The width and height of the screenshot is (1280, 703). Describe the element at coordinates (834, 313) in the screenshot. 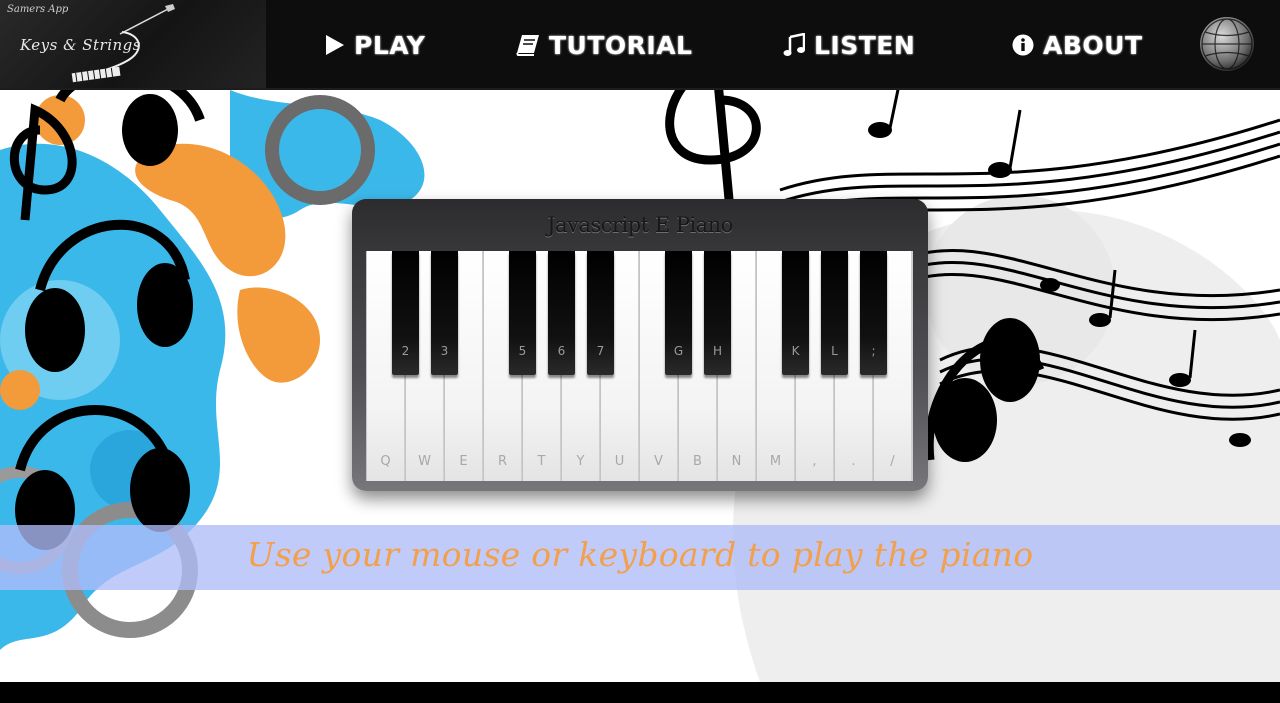

I see `black-key: L` at that location.